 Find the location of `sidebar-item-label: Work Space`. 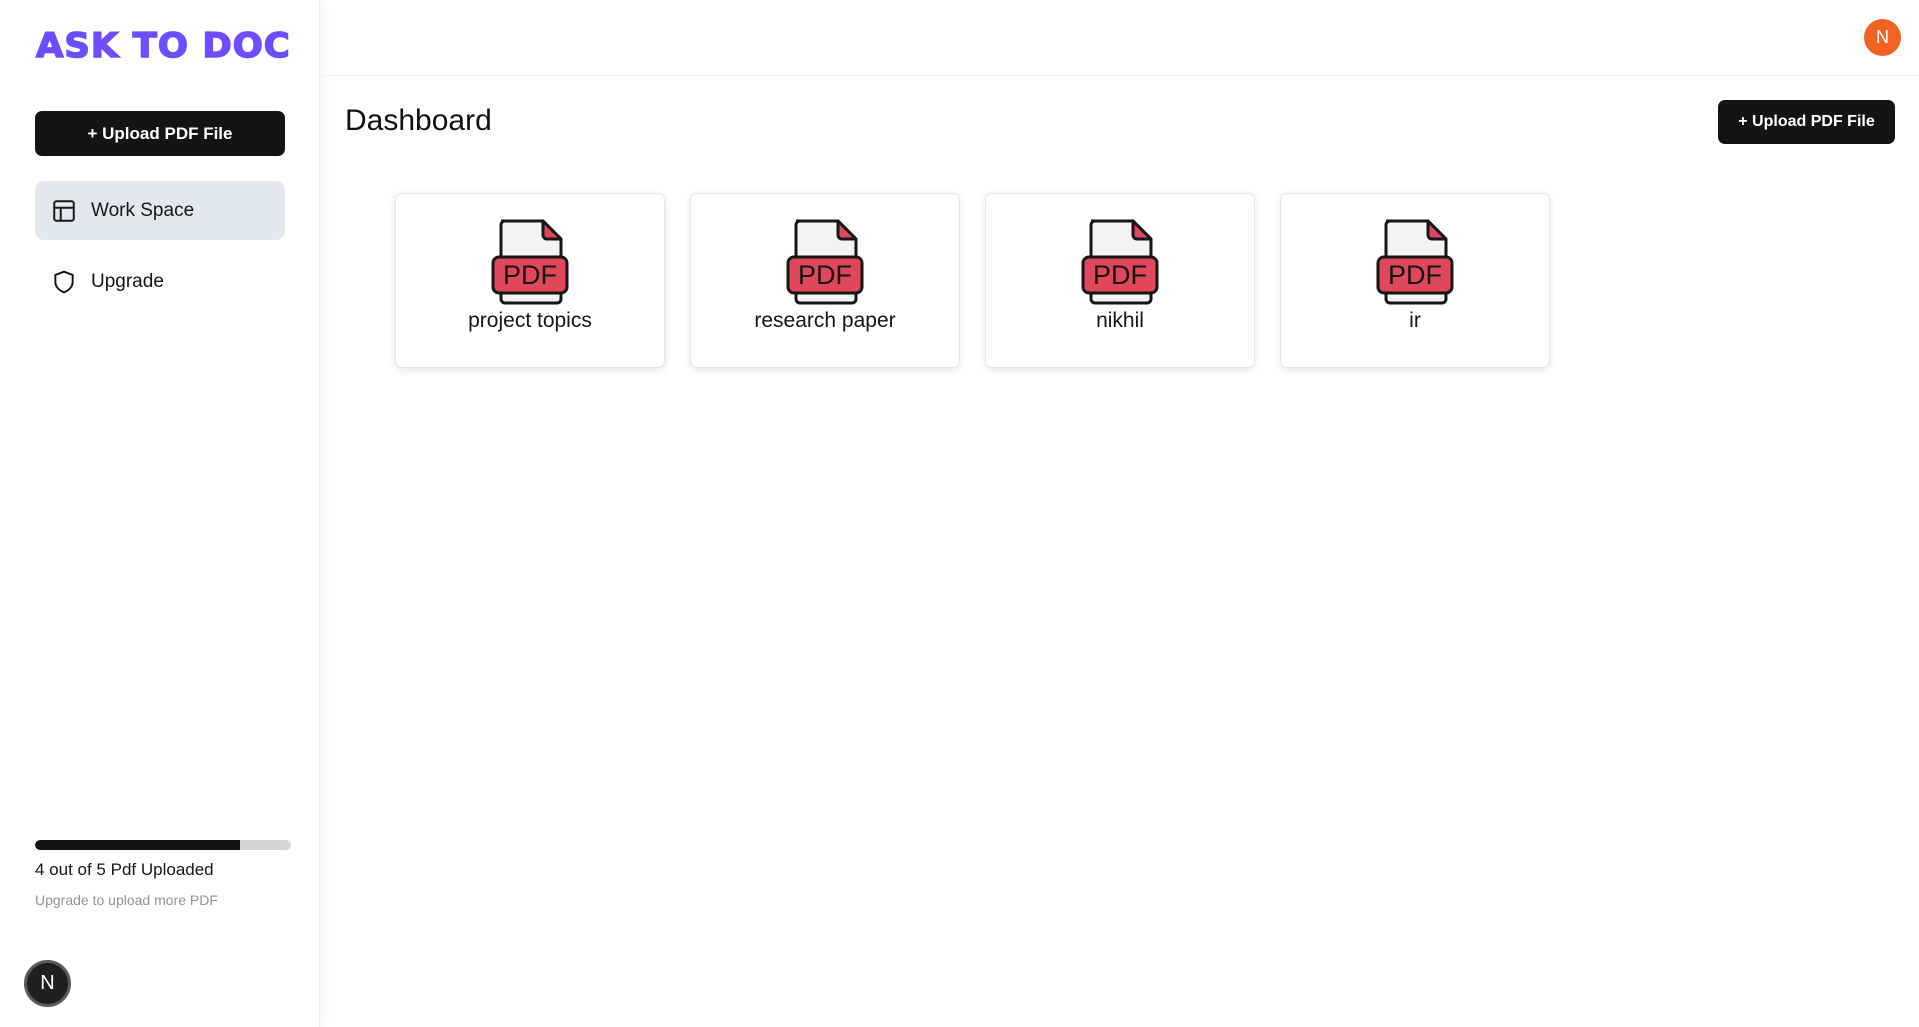

sidebar-item-label: Work Space is located at coordinates (143, 210).